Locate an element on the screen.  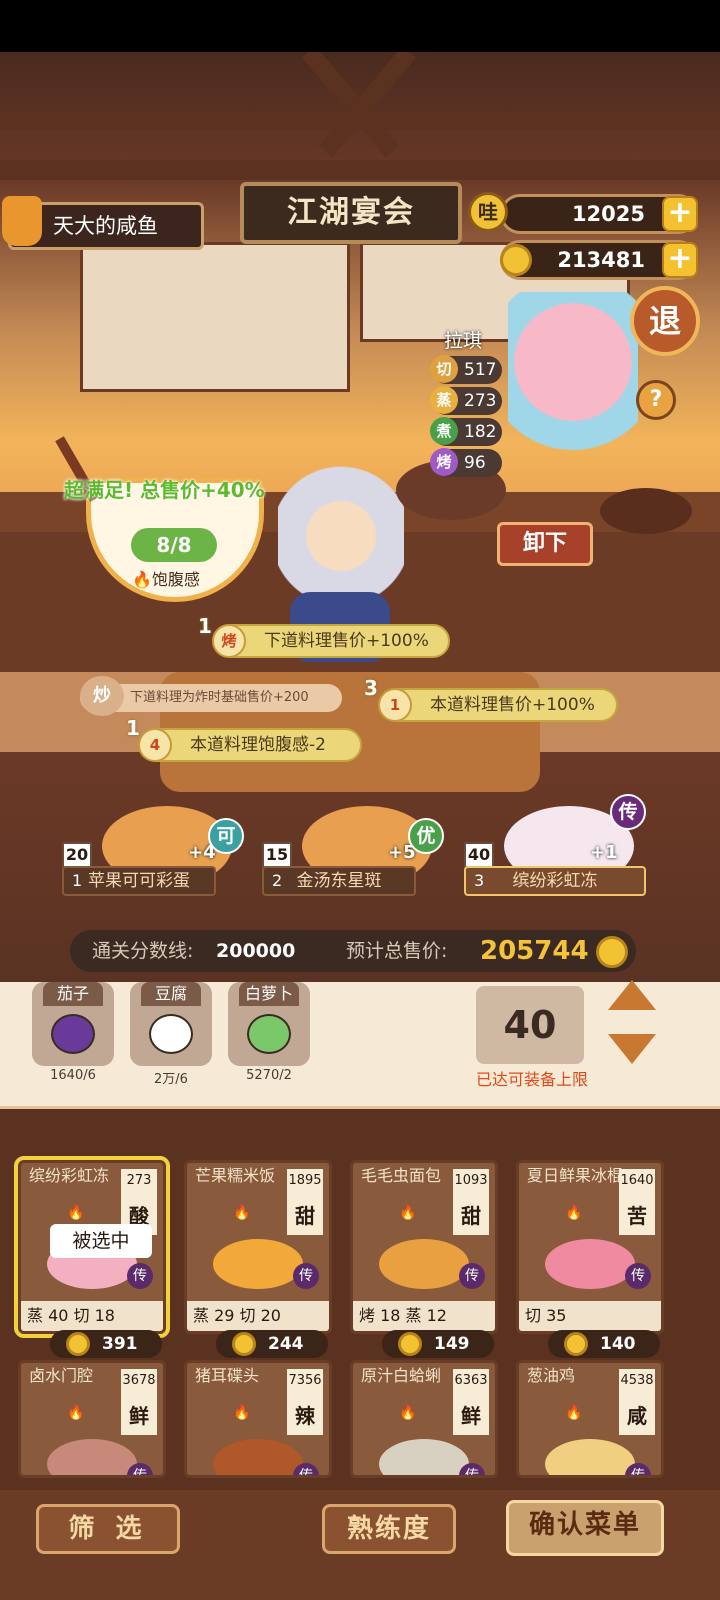
rarity-badge: 优 is located at coordinates (426, 836).